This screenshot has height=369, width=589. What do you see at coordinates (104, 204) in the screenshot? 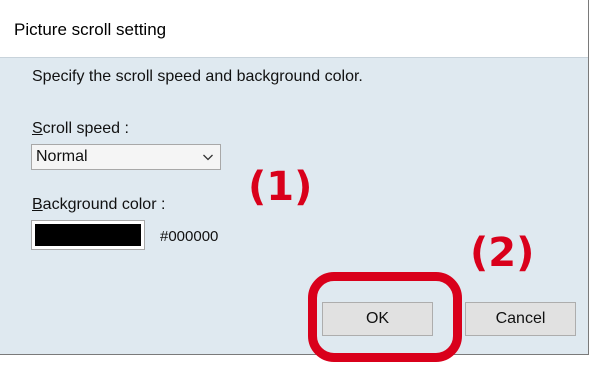
I see `background-color-label-text: ackground color :` at bounding box center [104, 204].